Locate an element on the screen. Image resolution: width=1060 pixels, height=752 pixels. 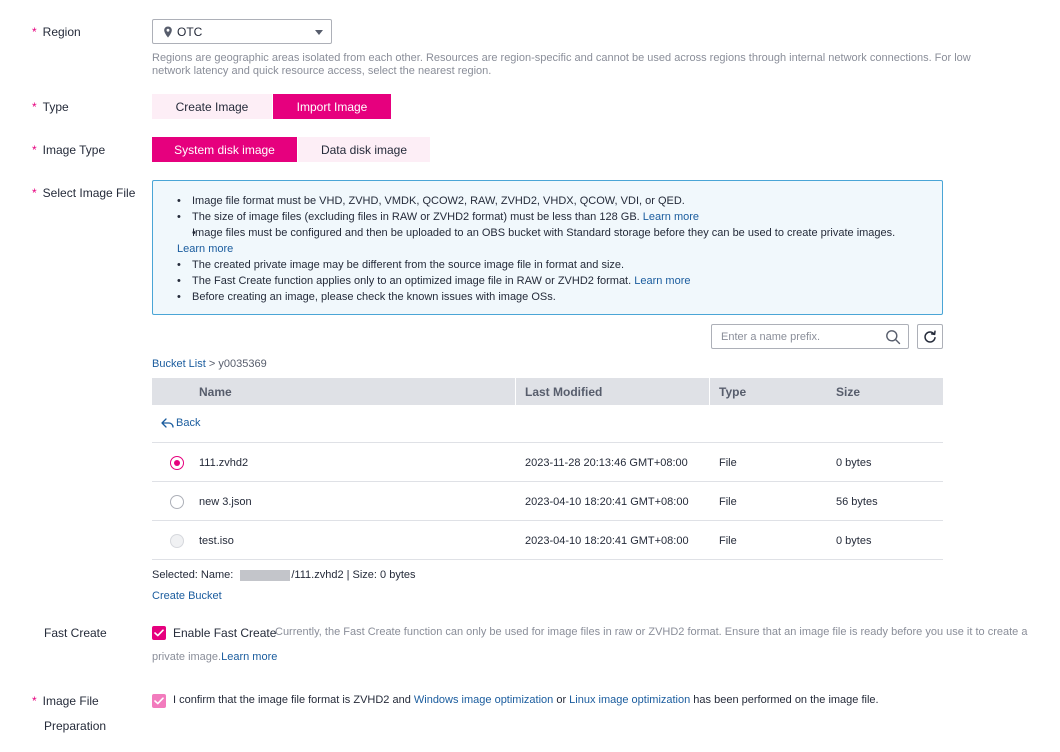
fast-create-note-cont: private image.Learn more is located at coordinates (215, 657).